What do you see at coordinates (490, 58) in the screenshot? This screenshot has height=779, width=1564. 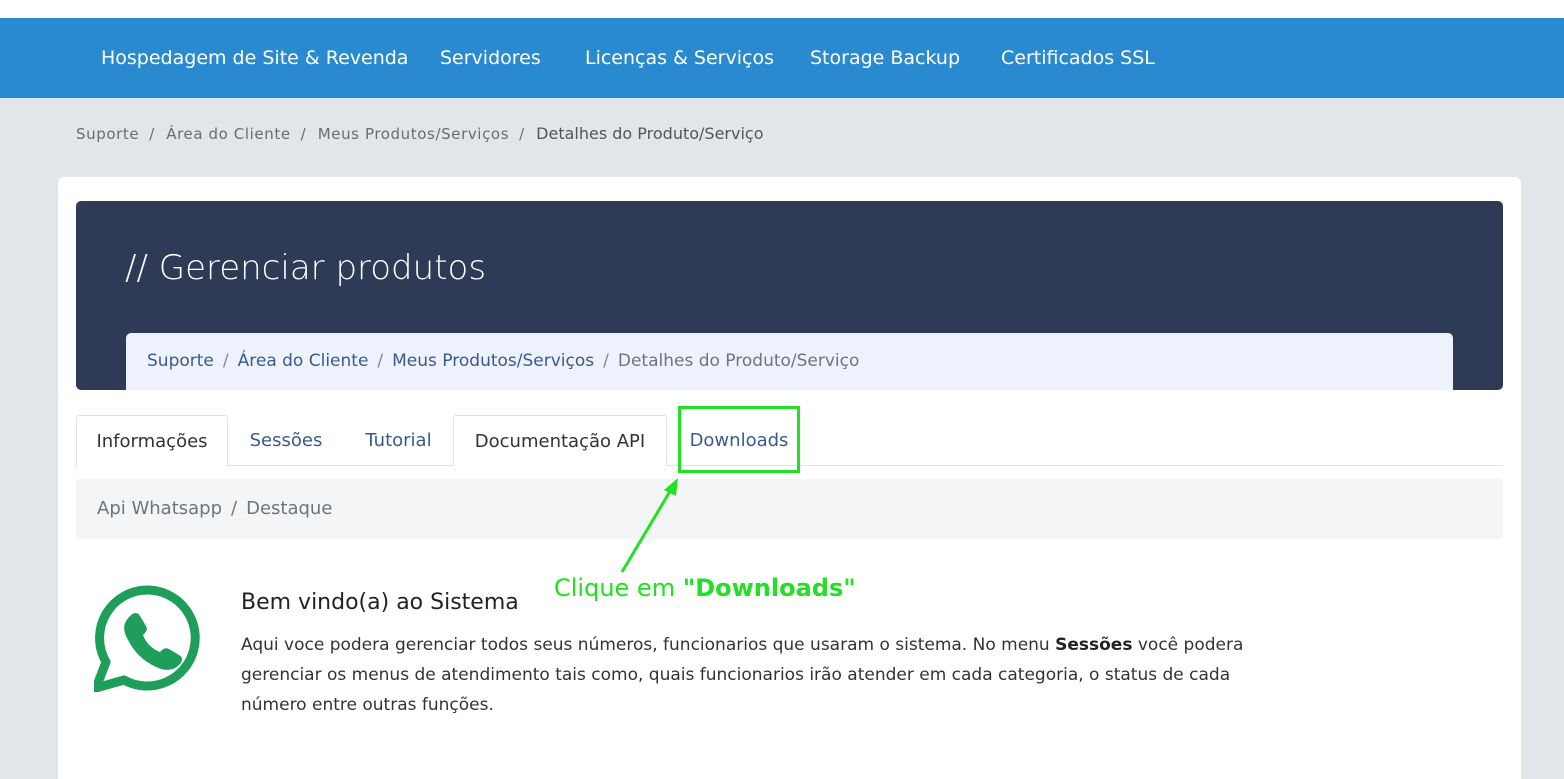 I see `nav-item-servidores: Servidores` at bounding box center [490, 58].